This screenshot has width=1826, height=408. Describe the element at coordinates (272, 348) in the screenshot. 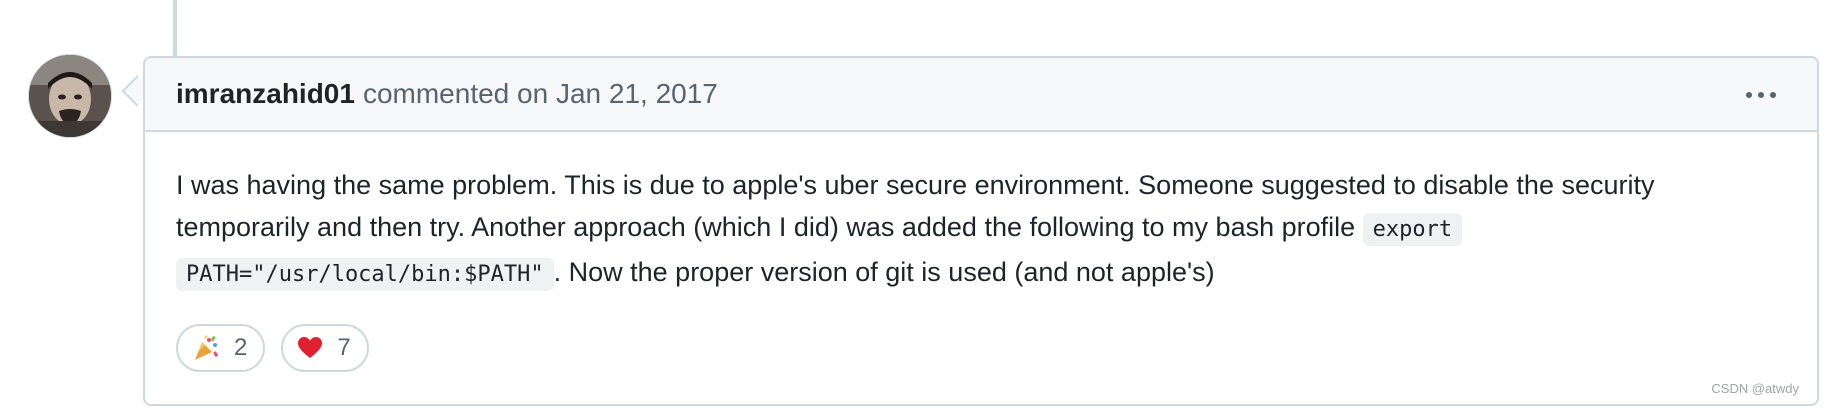

I see `reactions-bar: 2 7` at that location.